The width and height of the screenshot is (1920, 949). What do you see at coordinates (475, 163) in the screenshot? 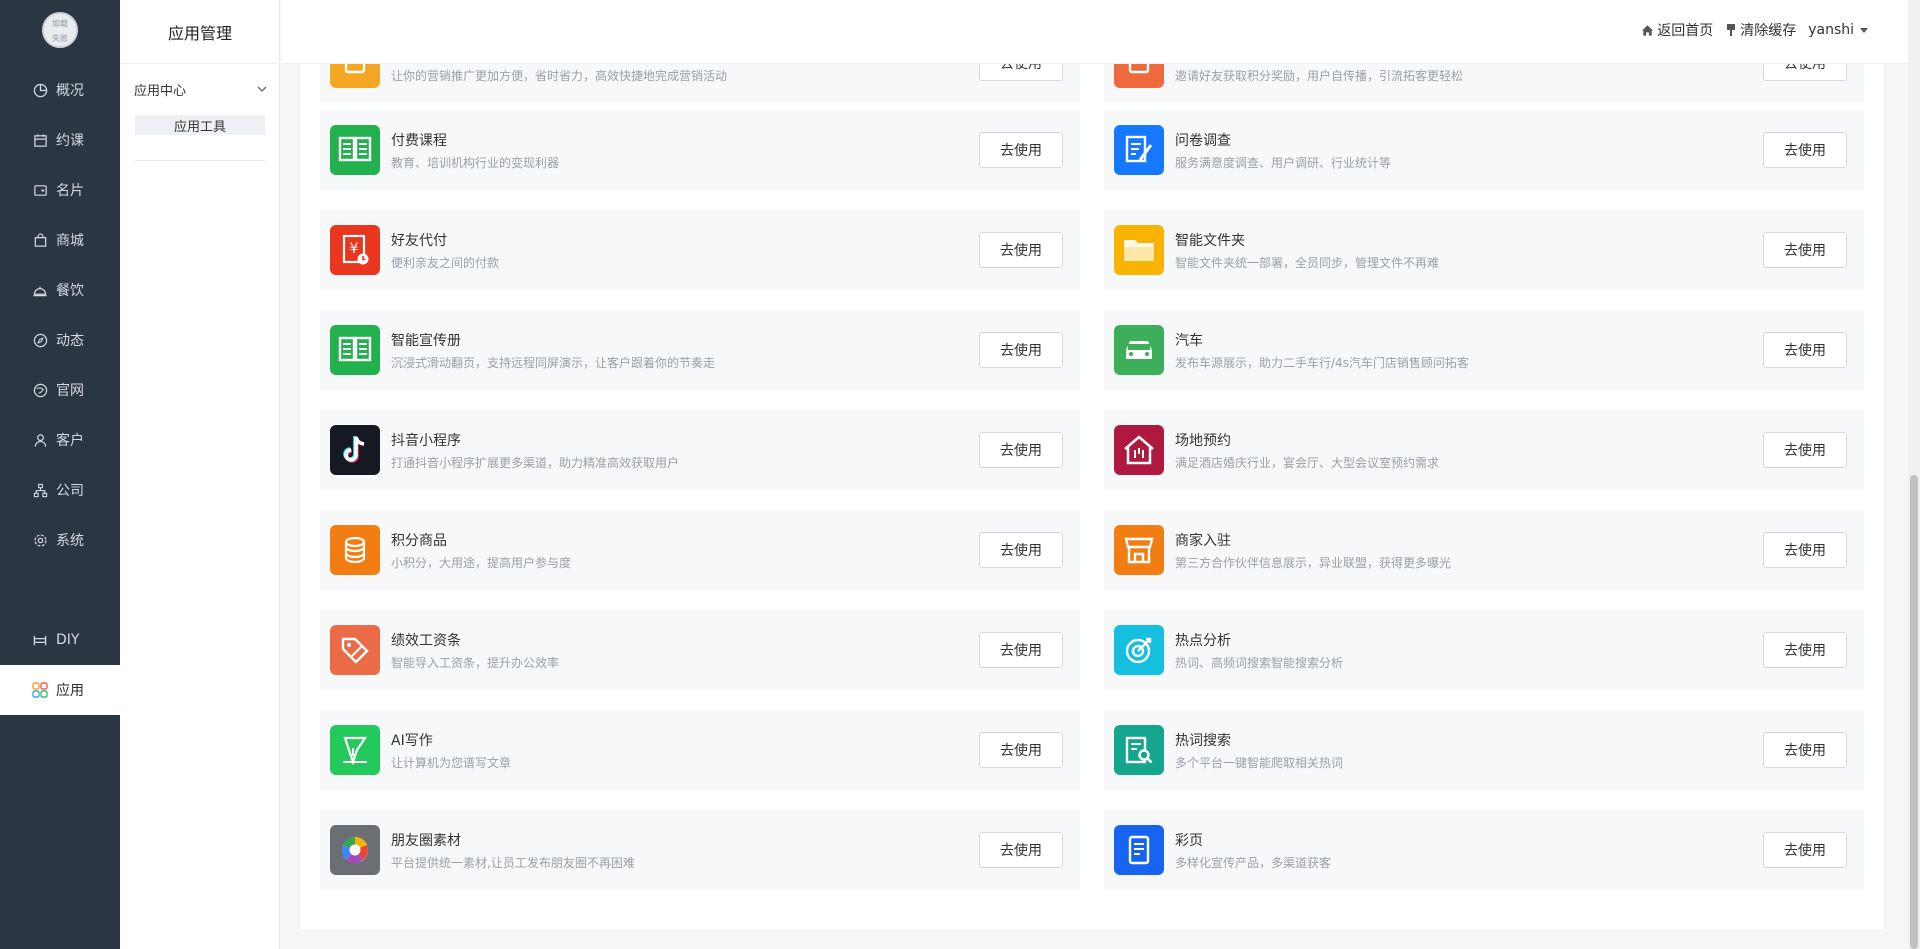
I see `app-description: 教育、培训机构行业的变现利器` at bounding box center [475, 163].